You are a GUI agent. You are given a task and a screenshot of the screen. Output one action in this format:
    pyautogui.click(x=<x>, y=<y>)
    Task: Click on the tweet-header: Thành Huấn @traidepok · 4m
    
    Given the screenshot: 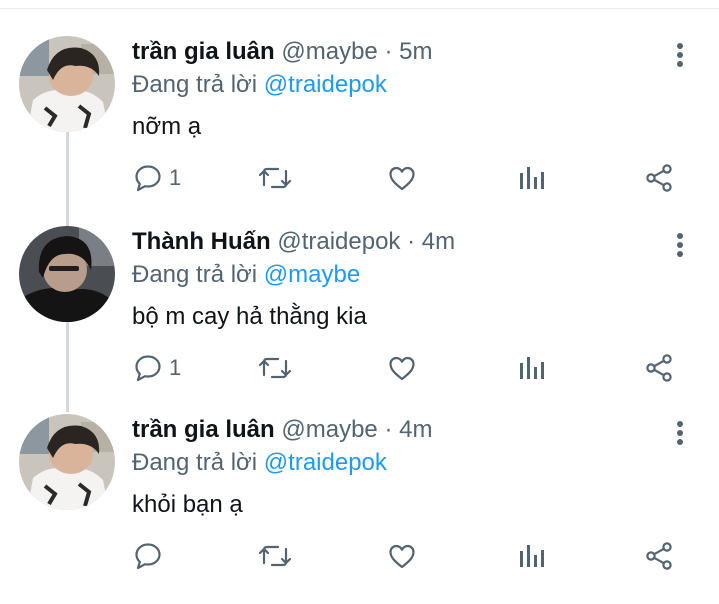 What is the action you would take?
    pyautogui.click(x=293, y=242)
    